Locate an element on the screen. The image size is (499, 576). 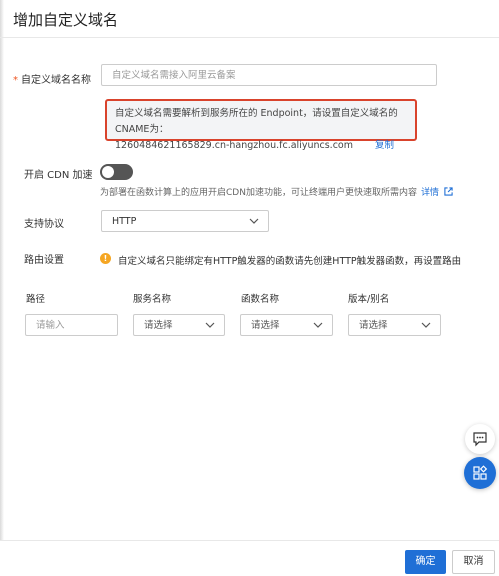
function-placeholder: 请选择 is located at coordinates (265, 325).